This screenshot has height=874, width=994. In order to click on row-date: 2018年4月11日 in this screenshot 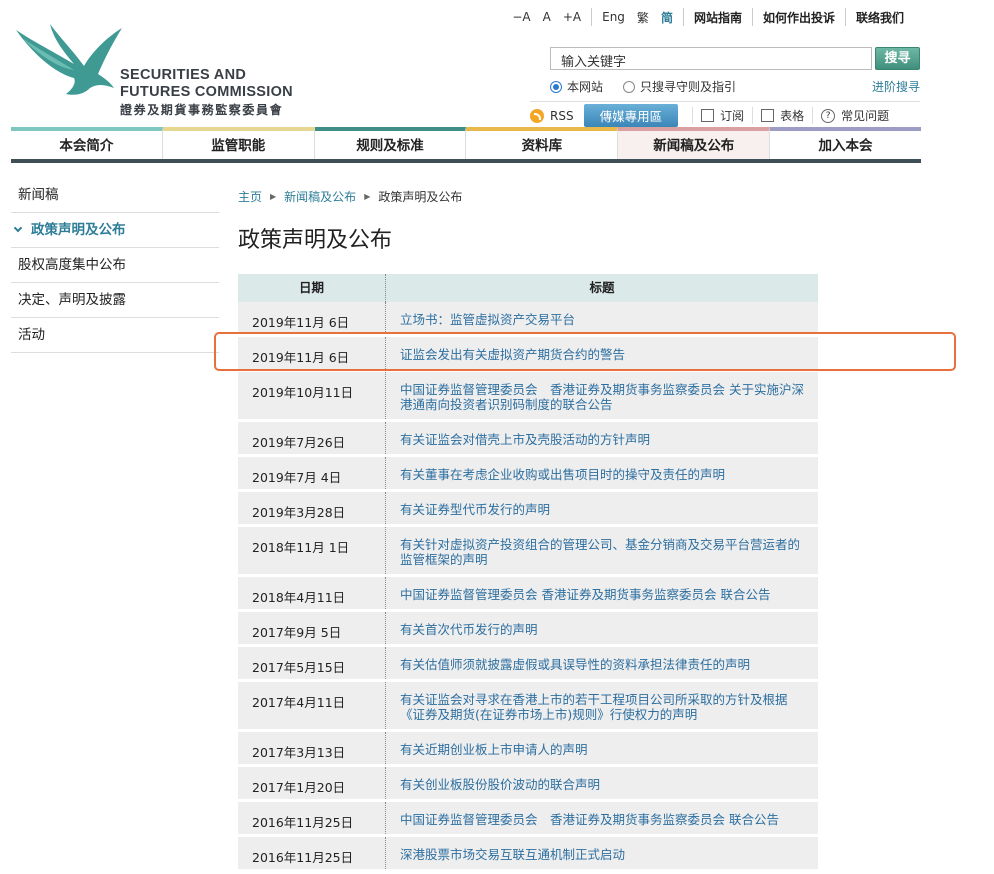, I will do `click(312, 593)`.